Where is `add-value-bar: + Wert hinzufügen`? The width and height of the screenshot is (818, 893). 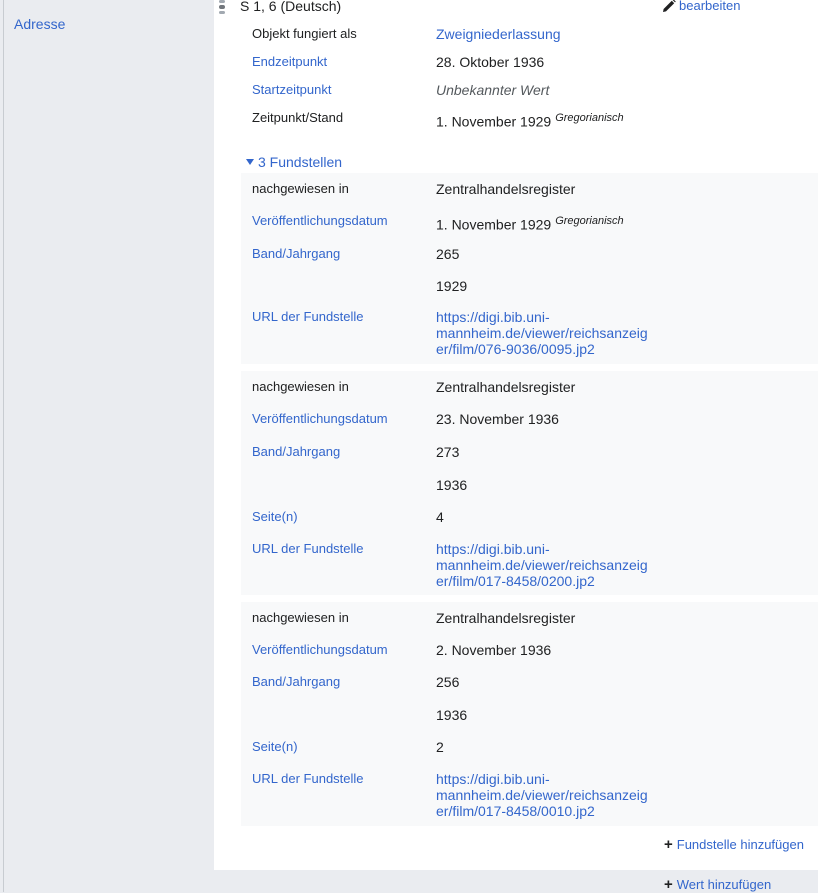
add-value-bar: + Wert hinzufügen is located at coordinates (516, 881).